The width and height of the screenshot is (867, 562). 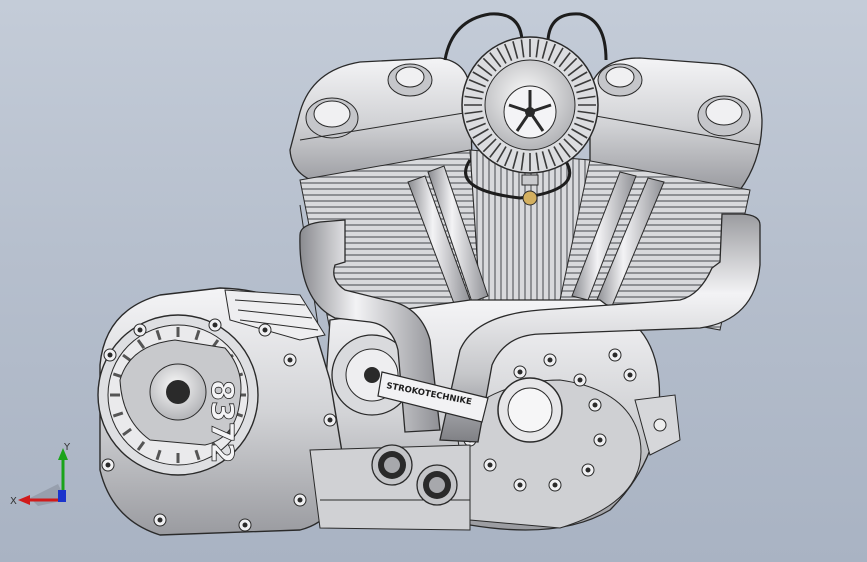 I want to click on primary-cover: 8372, so click(x=221, y=411).